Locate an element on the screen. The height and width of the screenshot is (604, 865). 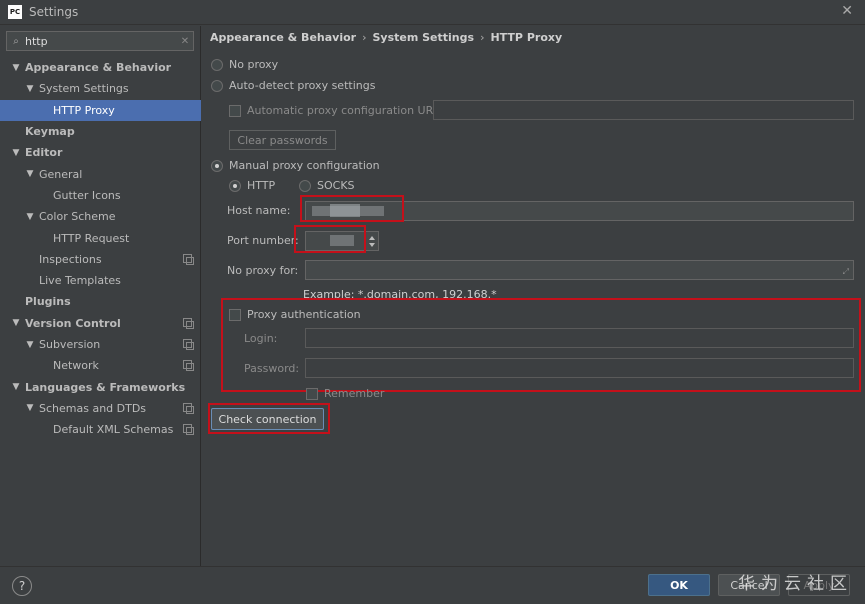
manual-proxy-label: Manual proxy configuration is located at coordinates (304, 165).